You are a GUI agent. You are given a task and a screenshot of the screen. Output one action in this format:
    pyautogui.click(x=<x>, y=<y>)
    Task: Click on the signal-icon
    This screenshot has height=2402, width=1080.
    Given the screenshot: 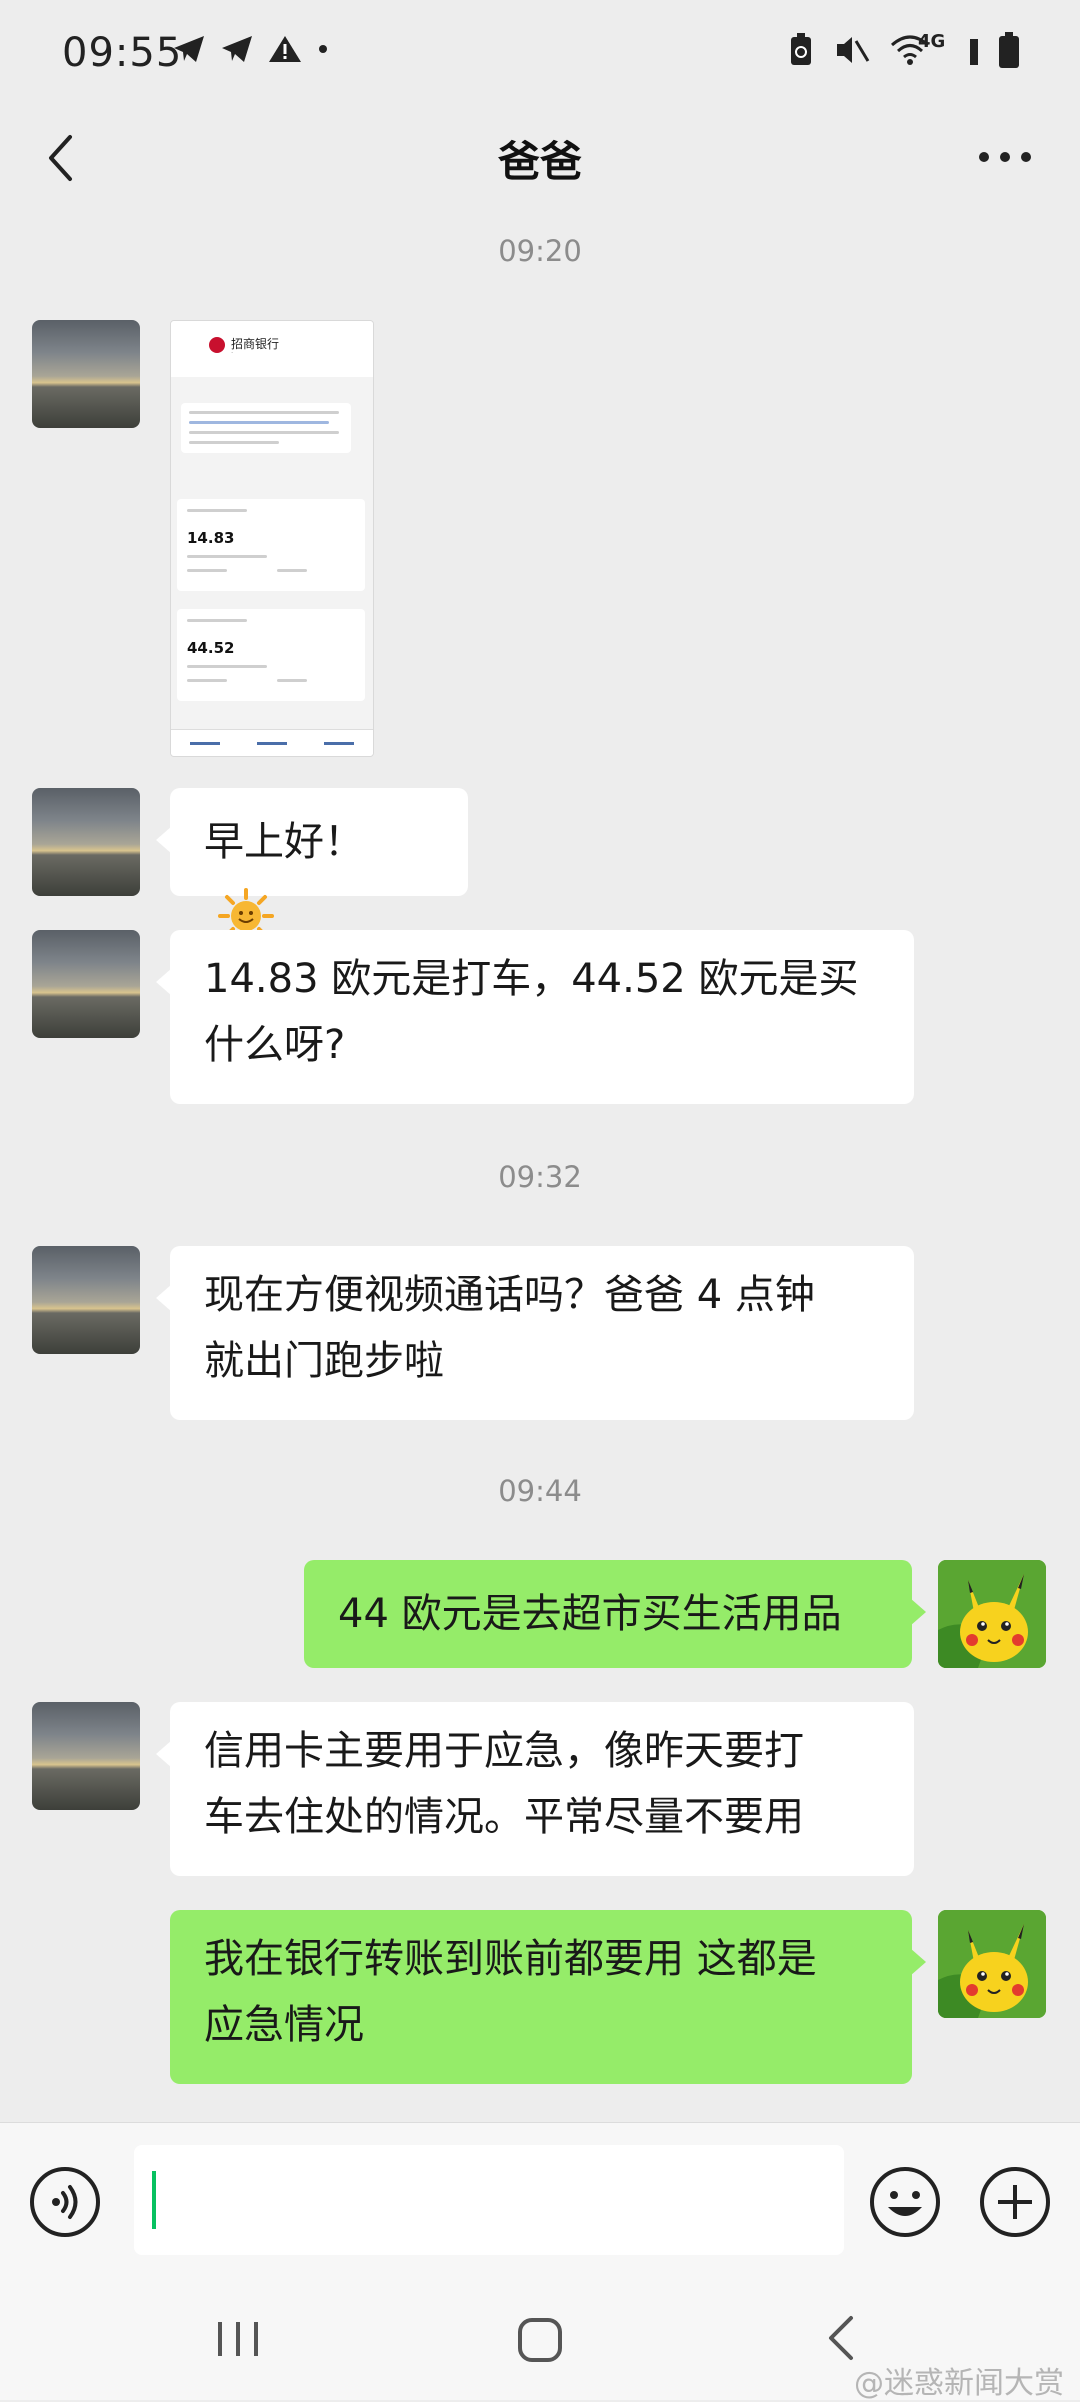 What is the action you would take?
    pyautogui.click(x=974, y=52)
    